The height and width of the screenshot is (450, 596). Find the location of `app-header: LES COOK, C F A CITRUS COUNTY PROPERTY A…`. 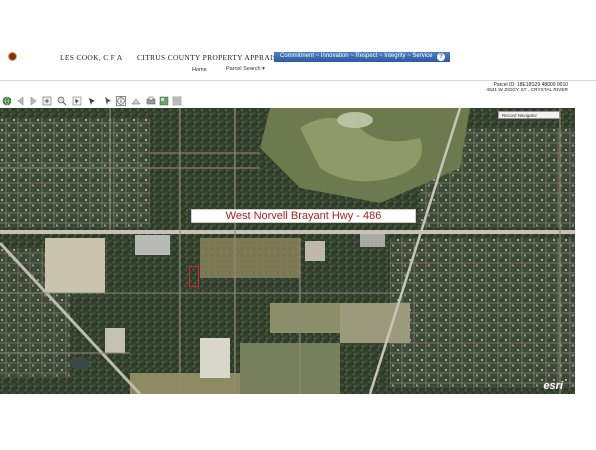

app-header: LES COOK, C F A CITRUS COUNTY PROPERTY A… is located at coordinates (298, 58).